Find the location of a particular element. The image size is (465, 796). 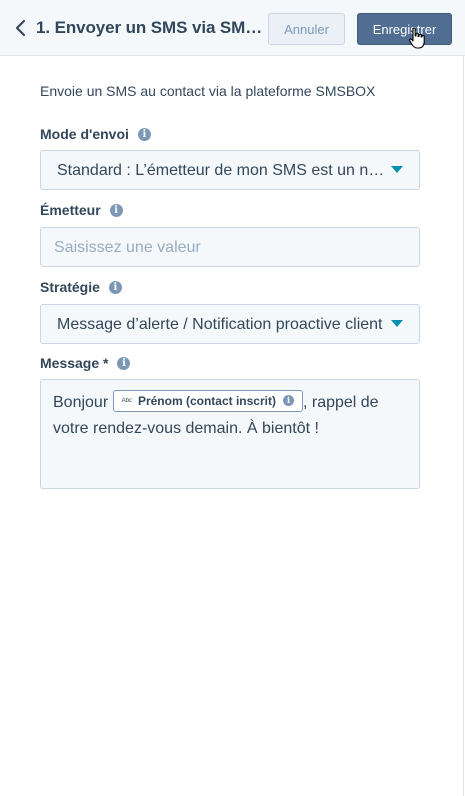

personalization-token: Abc Prénom (contact inscrit) i is located at coordinates (207, 400).